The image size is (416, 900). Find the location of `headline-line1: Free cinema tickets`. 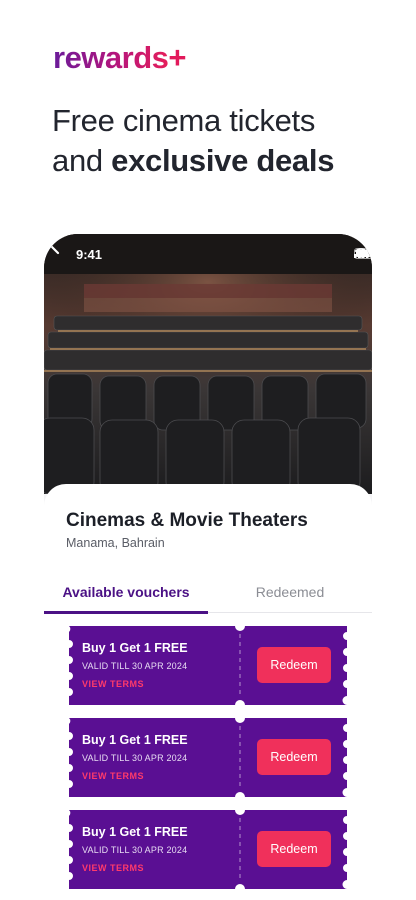

headline-line1: Free cinema tickets is located at coordinates (184, 120).